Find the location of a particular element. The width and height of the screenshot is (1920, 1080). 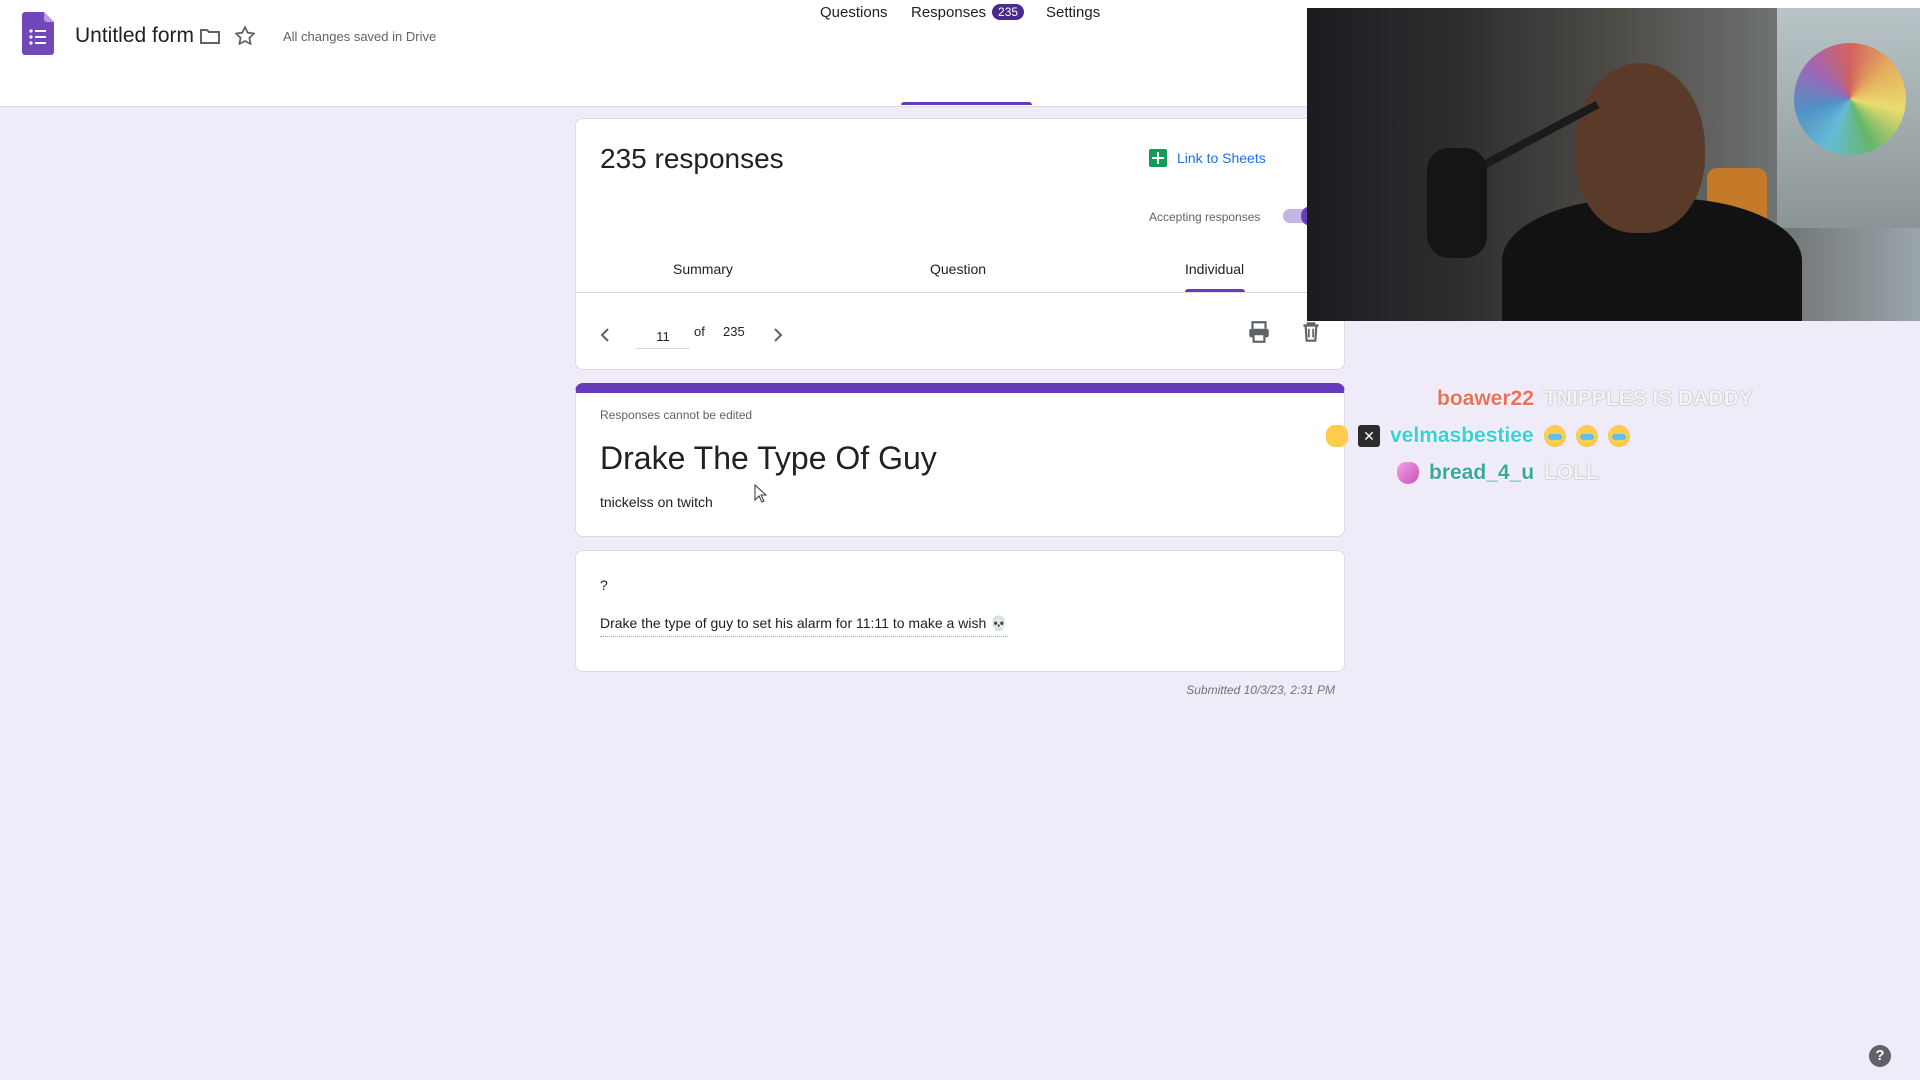

streamer-webcam-overlay is located at coordinates (1613, 164).